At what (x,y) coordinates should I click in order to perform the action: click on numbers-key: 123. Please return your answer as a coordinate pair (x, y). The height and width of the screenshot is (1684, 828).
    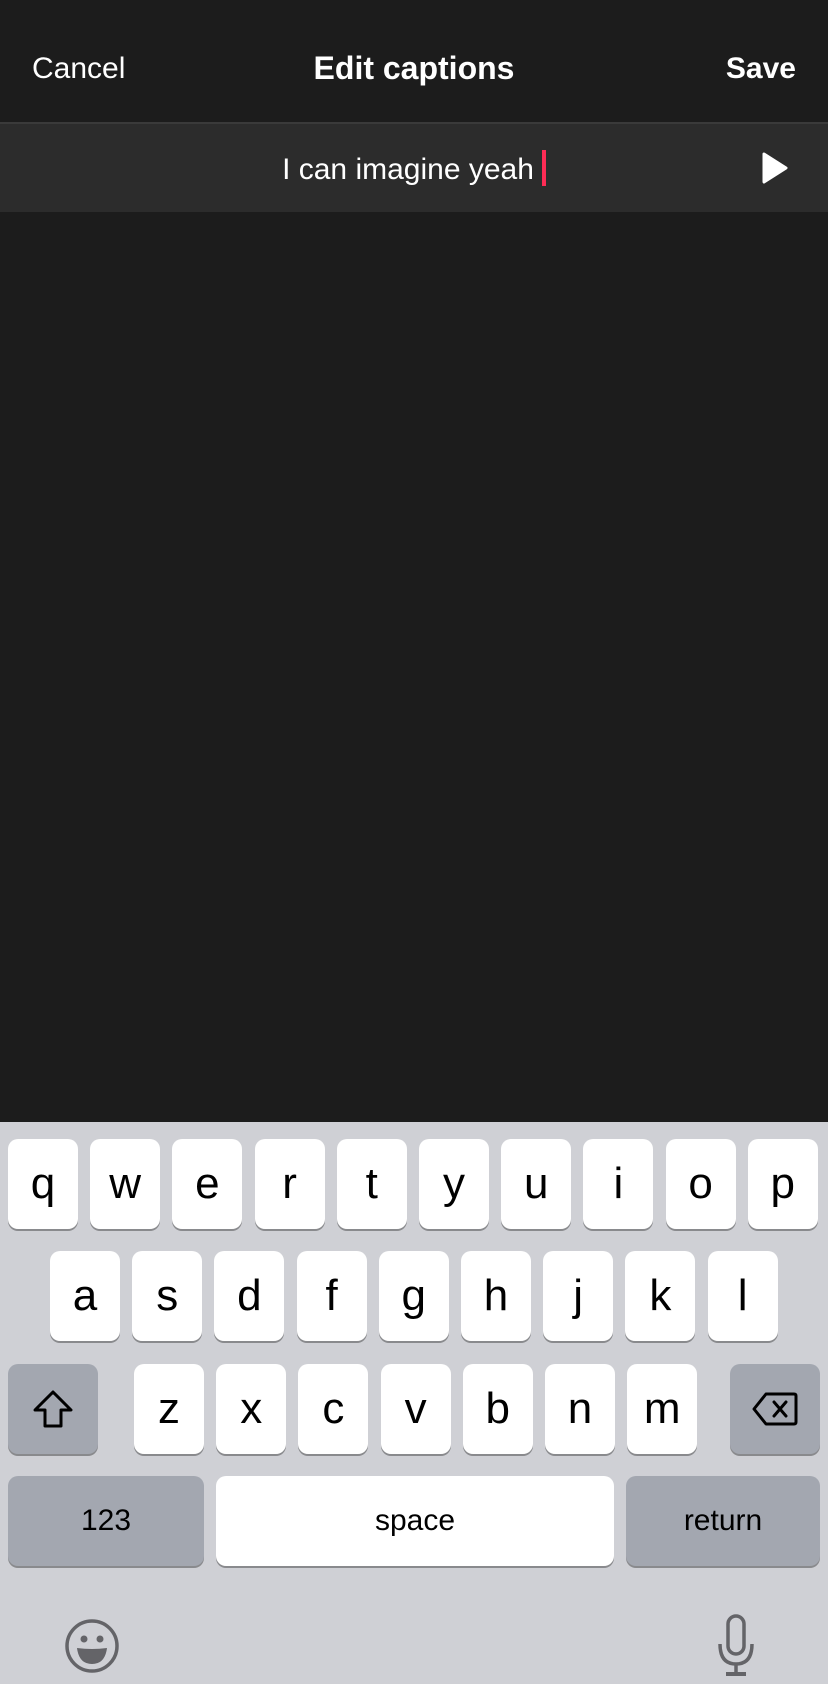
    Looking at the image, I should click on (106, 1521).